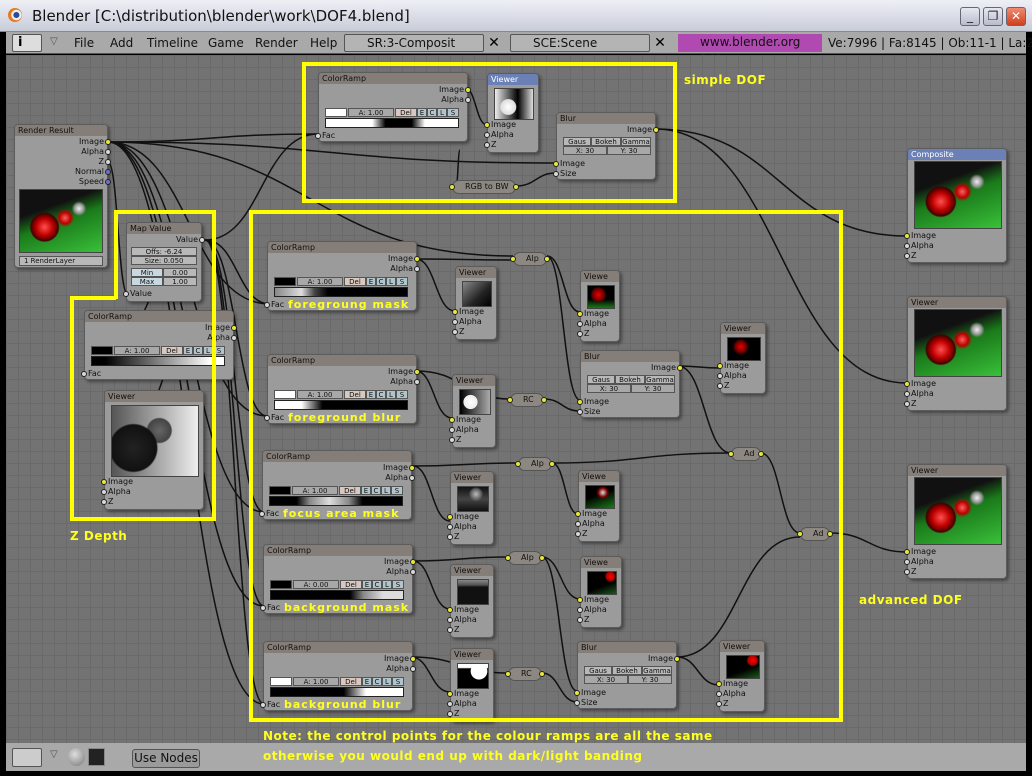 The height and width of the screenshot is (776, 1032). Describe the element at coordinates (172, 43) in the screenshot. I see `menu-timeline: Timeline` at that location.